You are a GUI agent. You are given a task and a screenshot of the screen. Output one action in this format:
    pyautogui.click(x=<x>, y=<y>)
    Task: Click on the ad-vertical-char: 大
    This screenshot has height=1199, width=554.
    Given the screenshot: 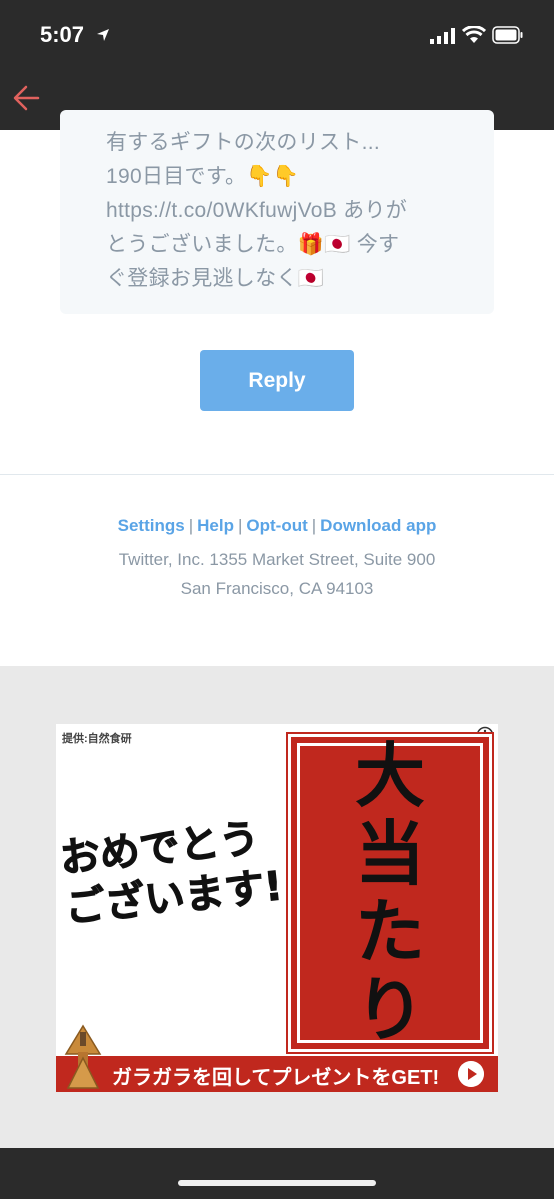 What is the action you would take?
    pyautogui.click(x=390, y=776)
    